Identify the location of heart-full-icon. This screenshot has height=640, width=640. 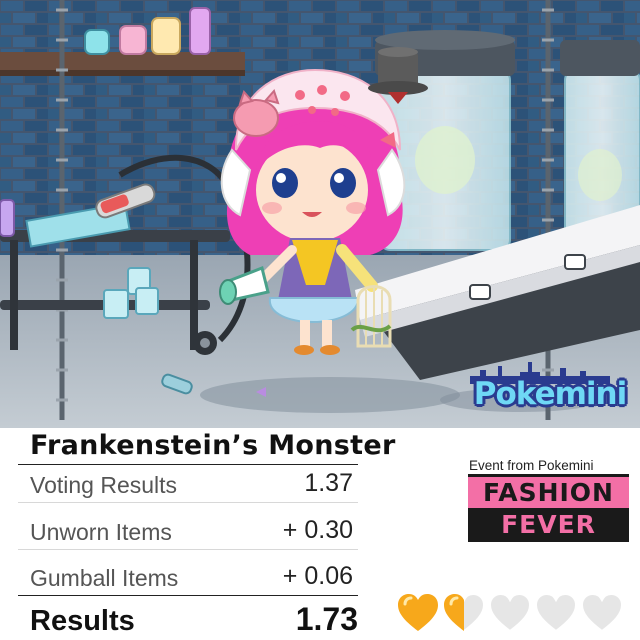
(418, 612).